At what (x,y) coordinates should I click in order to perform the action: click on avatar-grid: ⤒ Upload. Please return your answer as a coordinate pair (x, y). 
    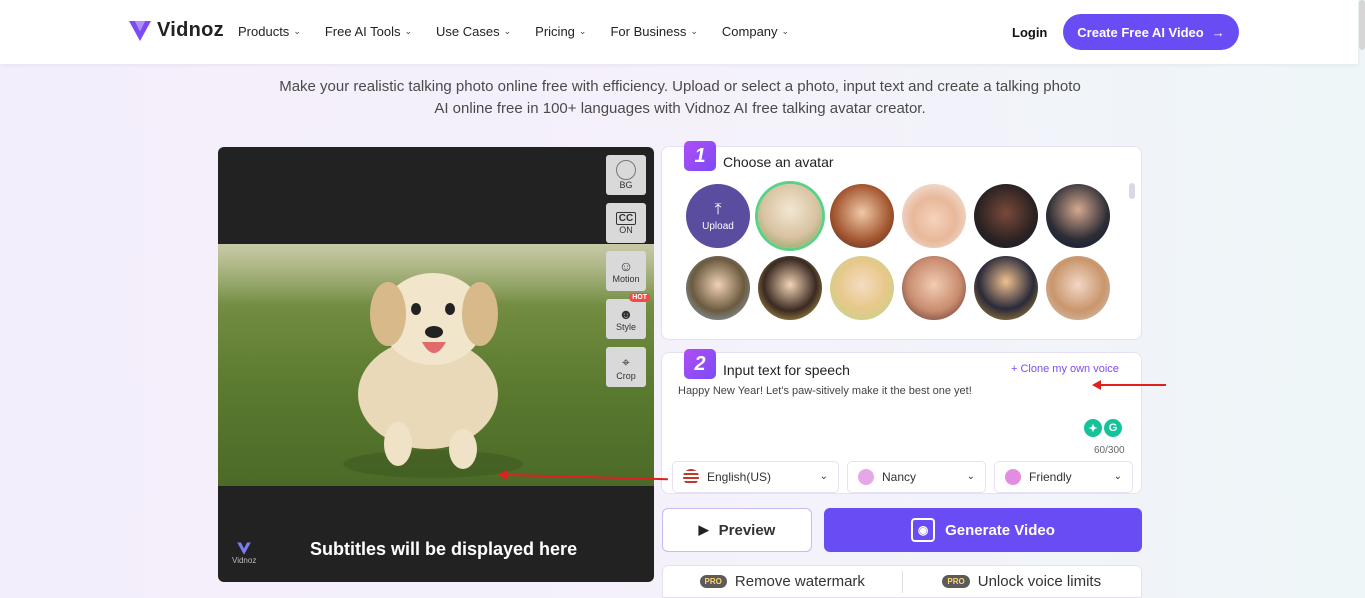
    Looking at the image, I should click on (898, 252).